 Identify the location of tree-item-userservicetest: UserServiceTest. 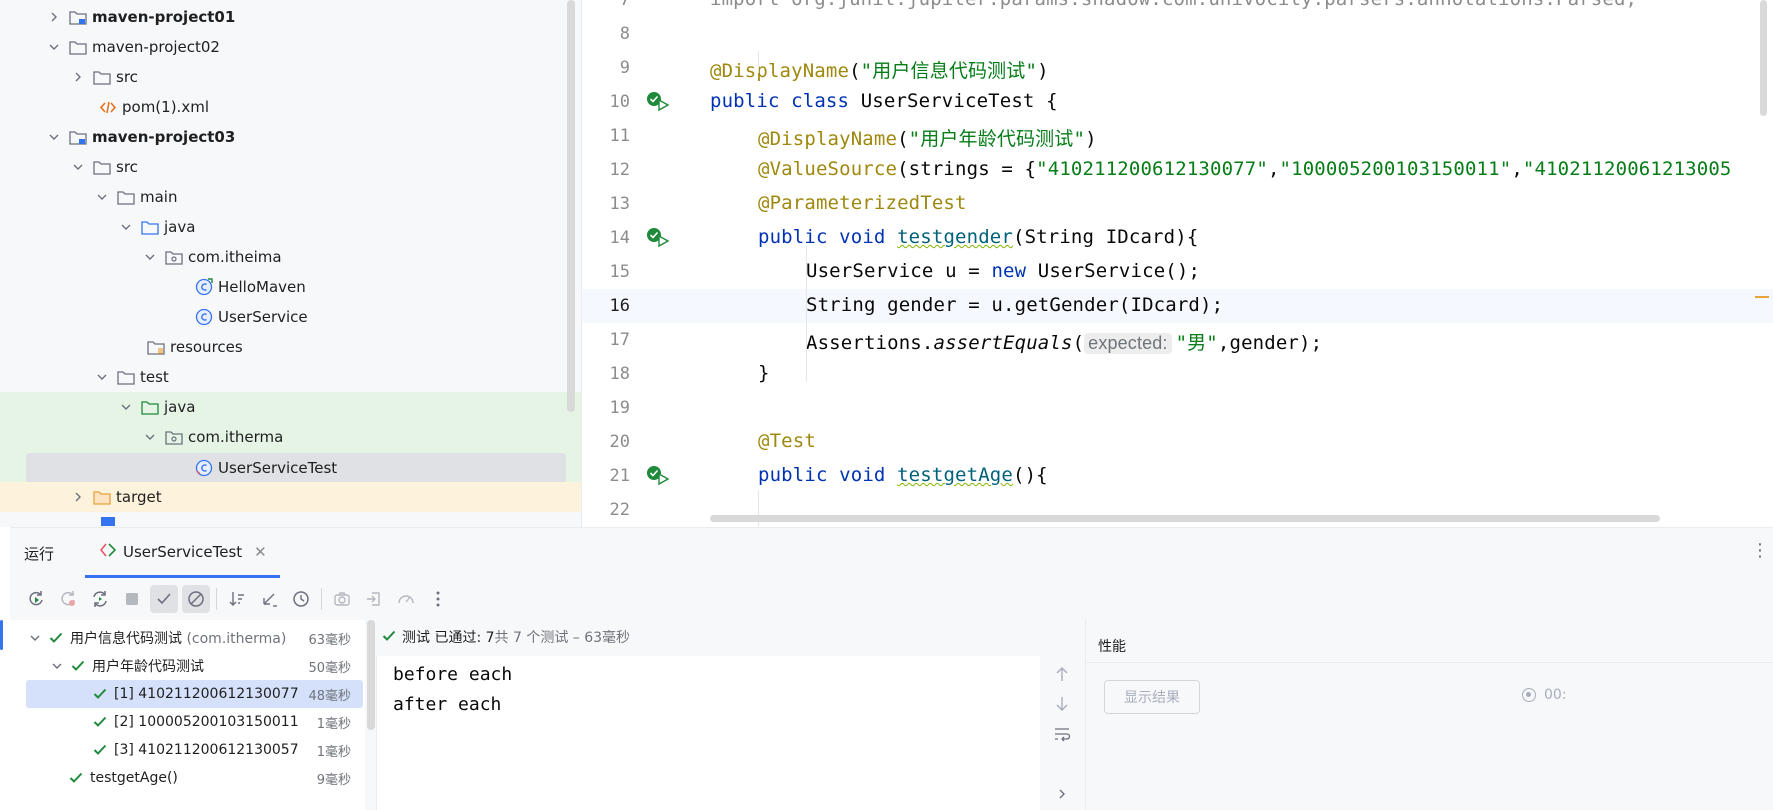
(296, 468).